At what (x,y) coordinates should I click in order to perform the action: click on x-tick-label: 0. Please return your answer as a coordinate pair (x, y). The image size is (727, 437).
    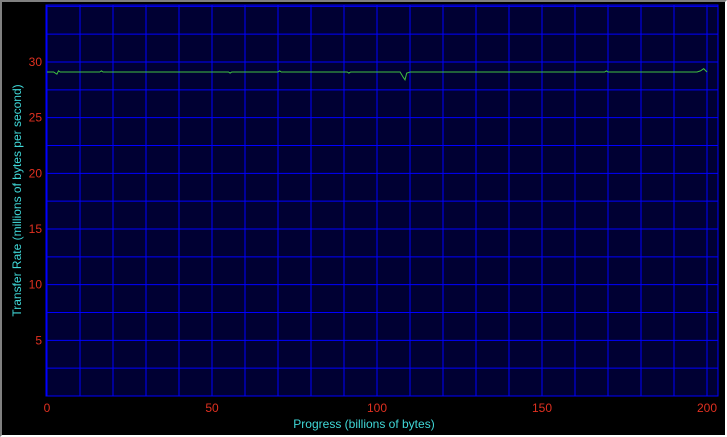
    Looking at the image, I should click on (47, 408).